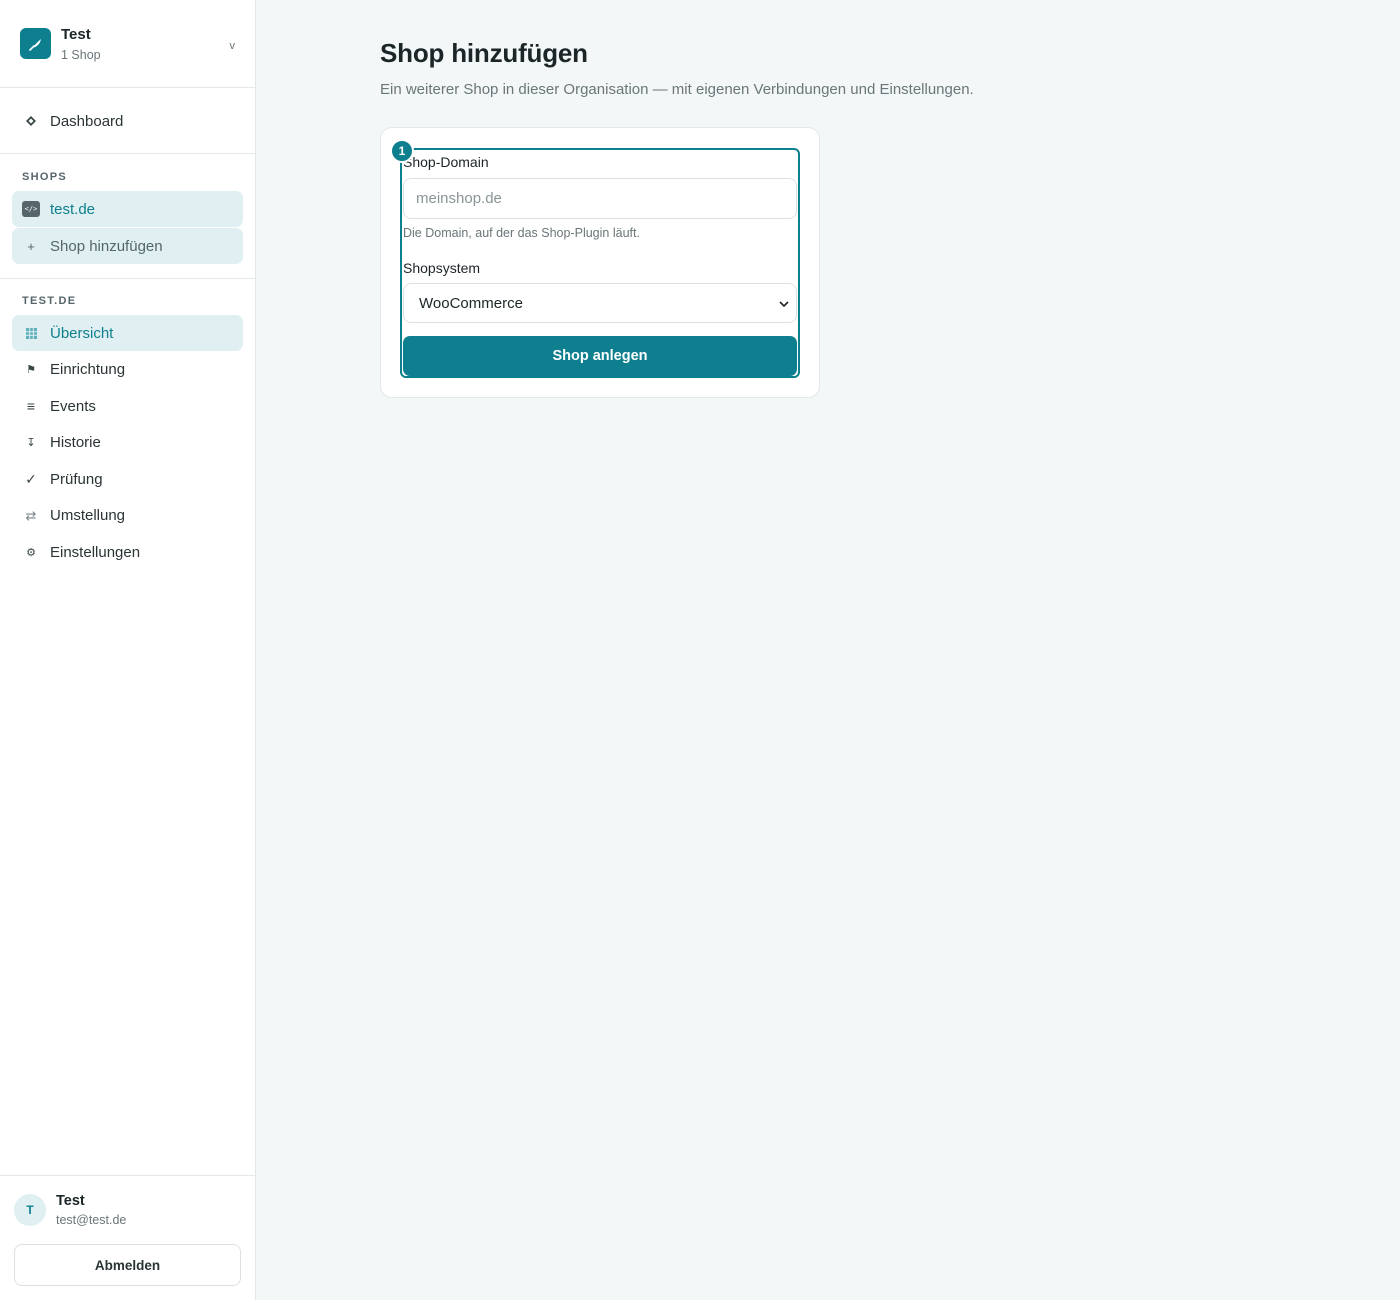 The width and height of the screenshot is (1400, 1300). What do you see at coordinates (70, 1201) in the screenshot?
I see `user-name: Test` at bounding box center [70, 1201].